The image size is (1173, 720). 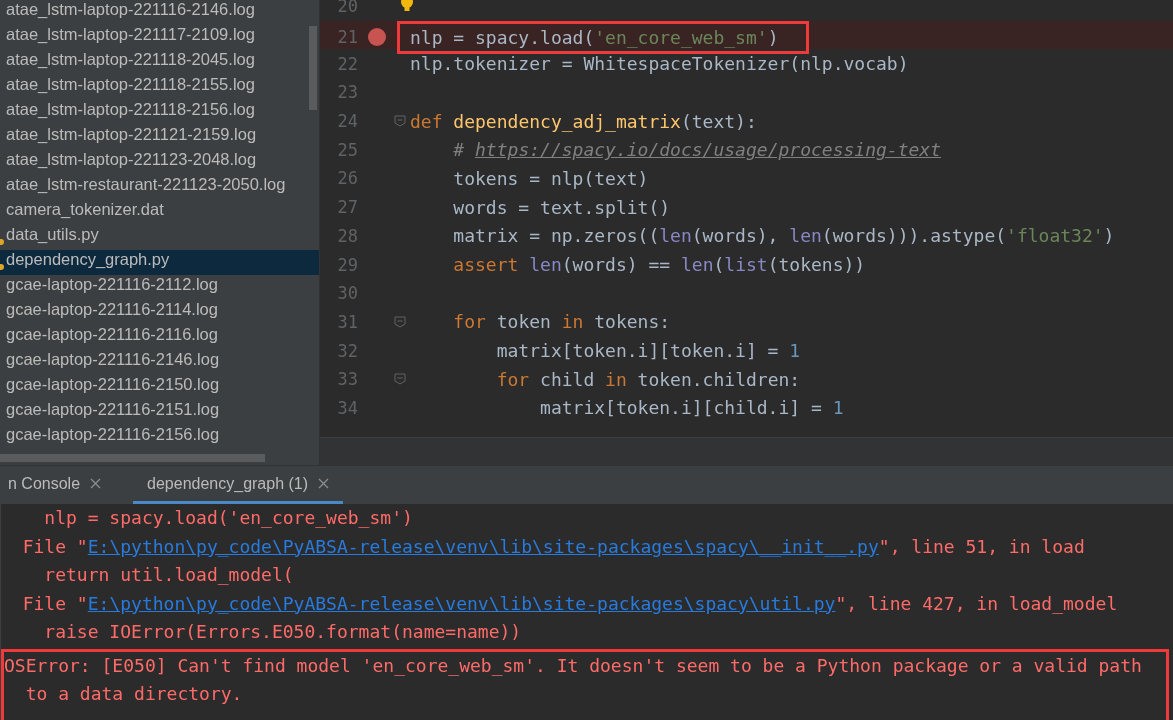 What do you see at coordinates (347, 149) in the screenshot?
I see `line-number: 25` at bounding box center [347, 149].